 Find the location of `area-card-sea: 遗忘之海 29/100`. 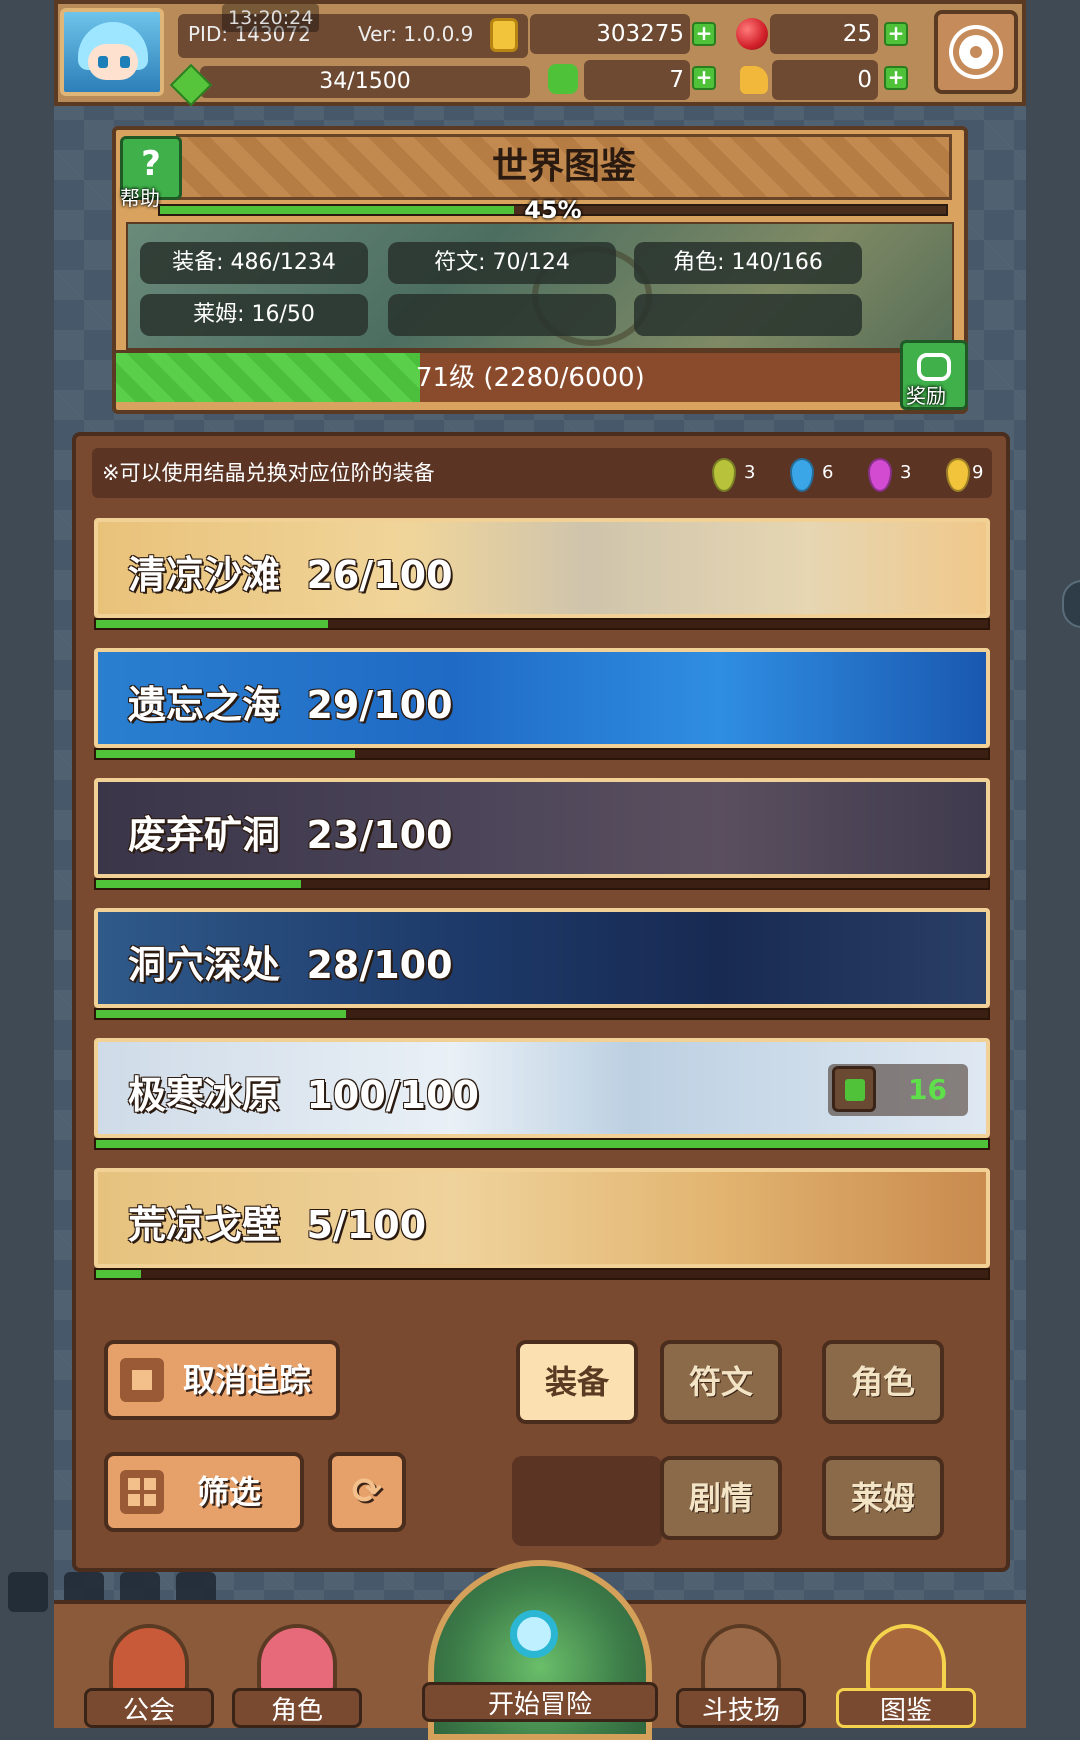

area-card-sea: 遗忘之海 29/100 is located at coordinates (542, 704).